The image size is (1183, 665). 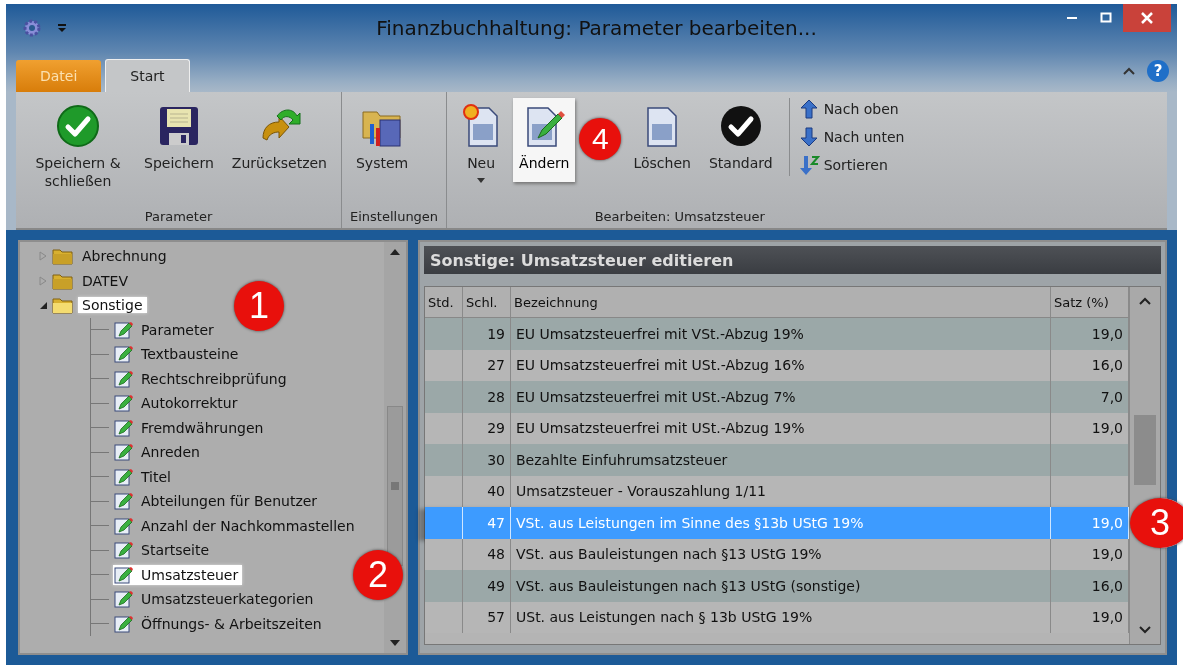 What do you see at coordinates (851, 137) in the screenshot?
I see `ribbon-button: Nach unten` at bounding box center [851, 137].